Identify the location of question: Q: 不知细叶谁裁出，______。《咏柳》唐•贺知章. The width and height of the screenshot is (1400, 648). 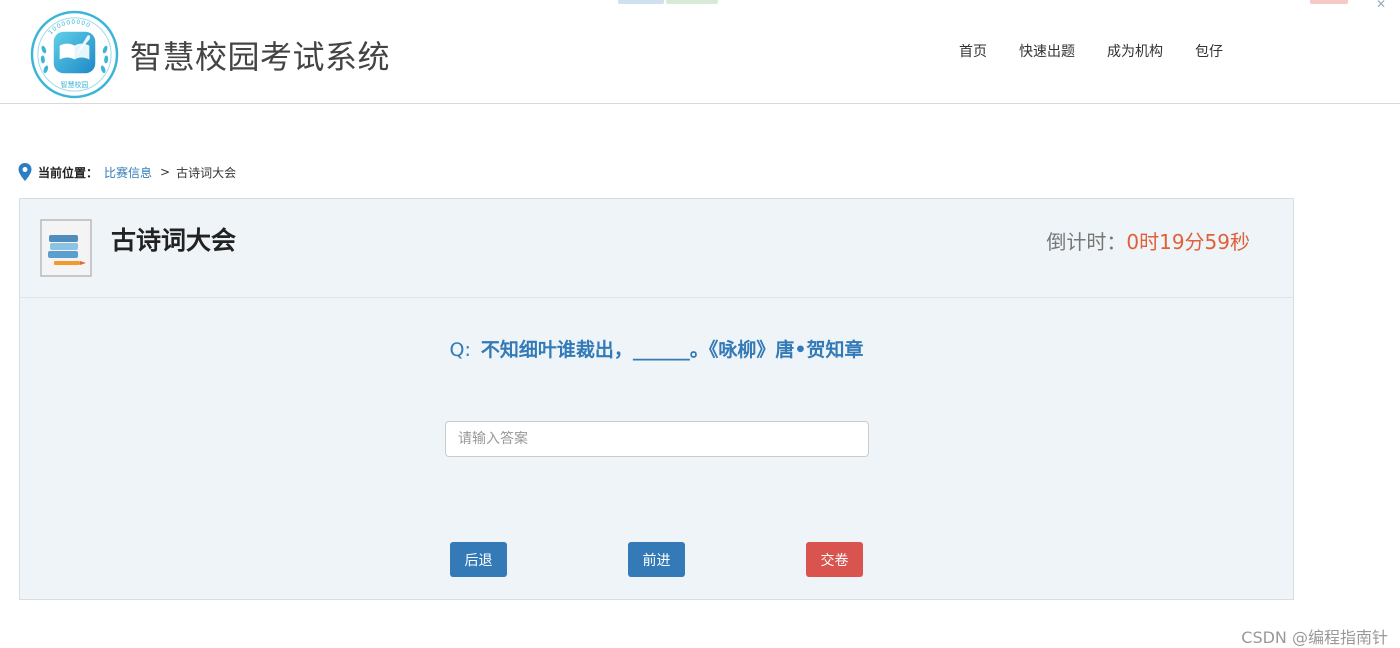
(656, 348).